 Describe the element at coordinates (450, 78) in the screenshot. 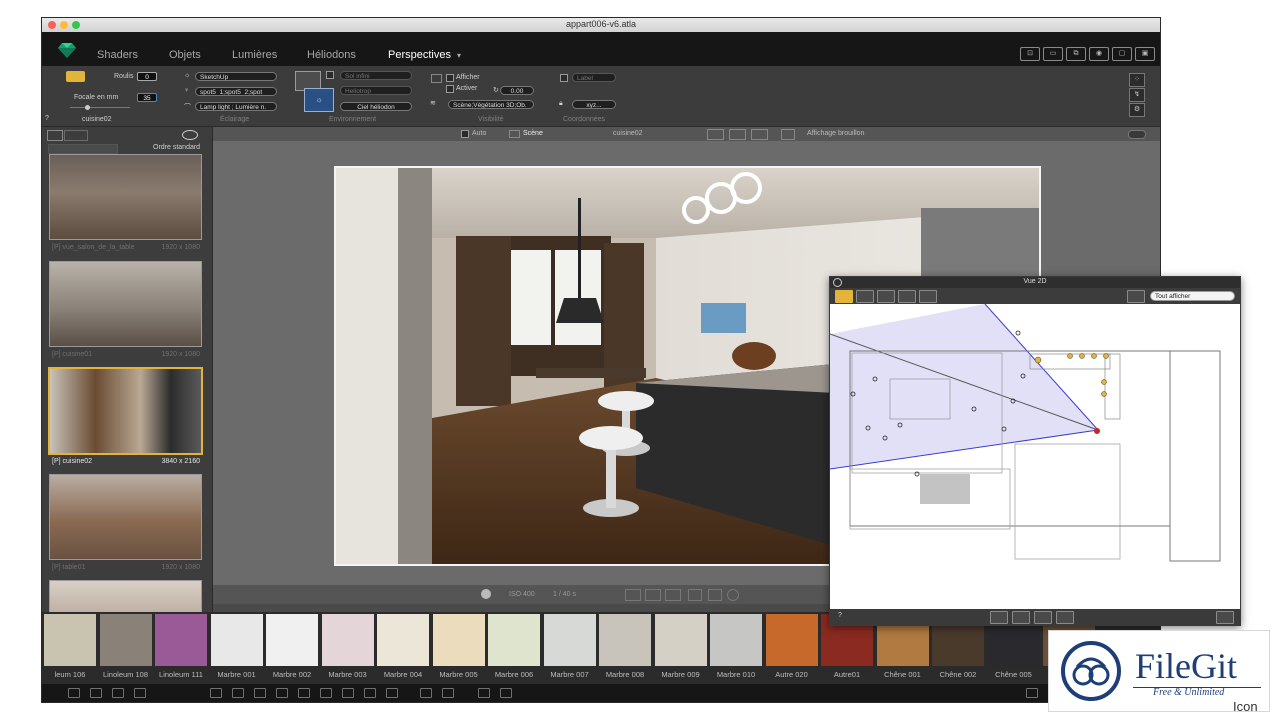

I see `afficher-checkbox` at that location.